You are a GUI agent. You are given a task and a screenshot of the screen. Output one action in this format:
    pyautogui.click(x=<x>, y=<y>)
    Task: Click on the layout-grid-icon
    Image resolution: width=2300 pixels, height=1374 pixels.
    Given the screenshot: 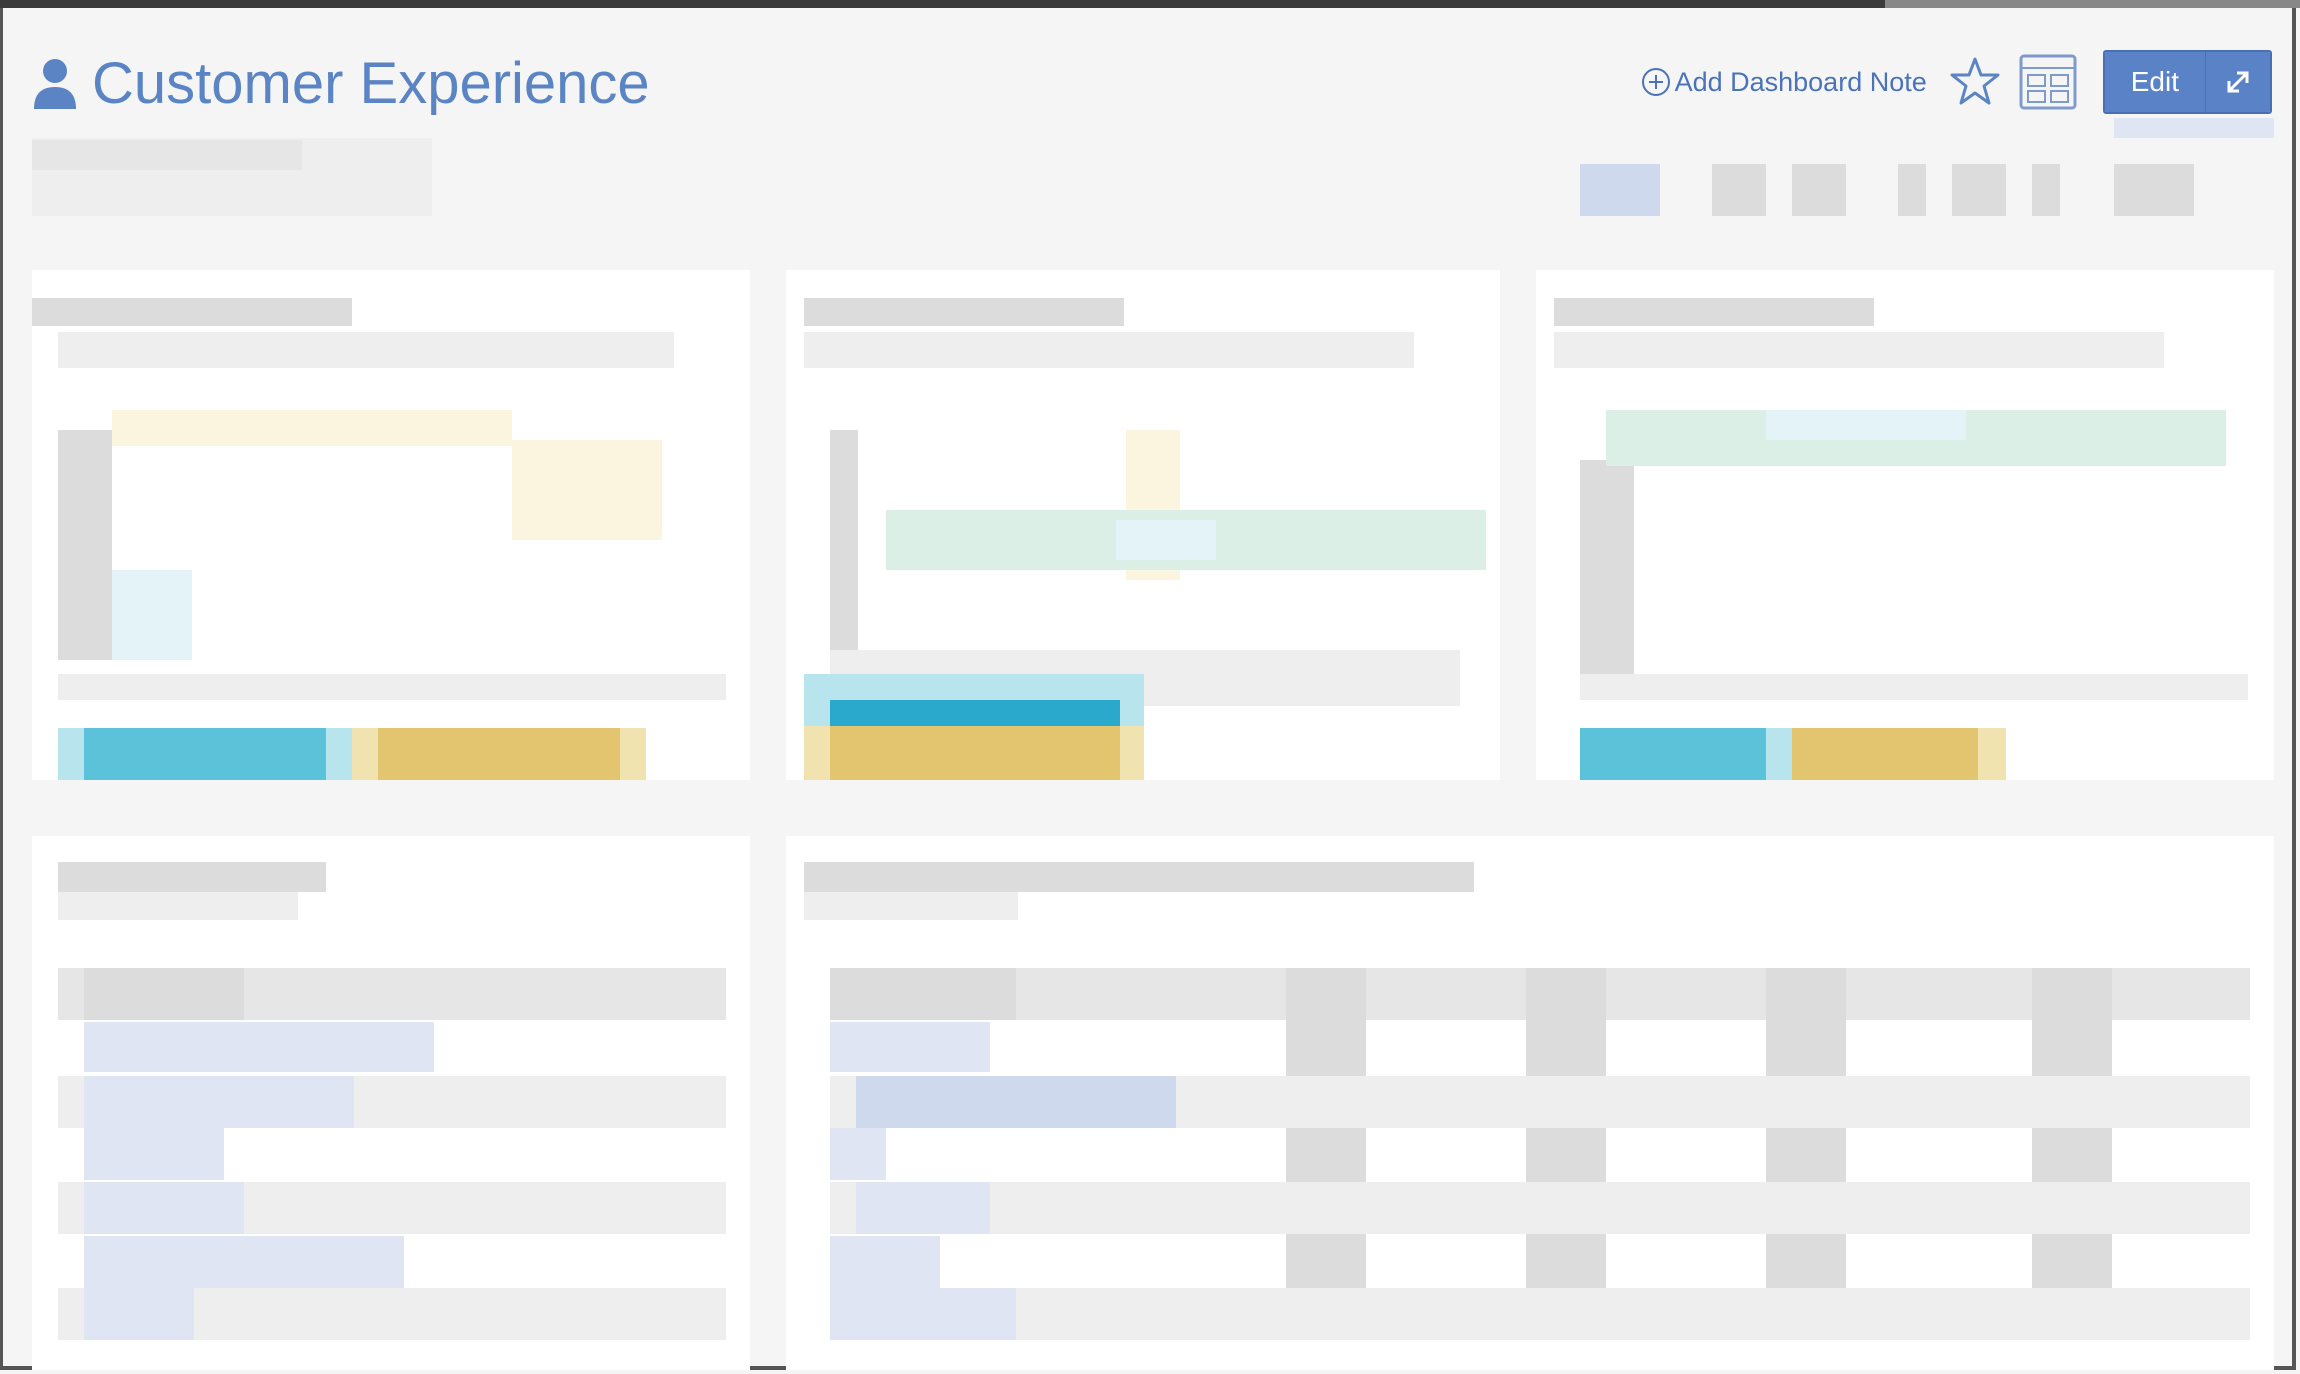 What is the action you would take?
    pyautogui.click(x=2048, y=82)
    